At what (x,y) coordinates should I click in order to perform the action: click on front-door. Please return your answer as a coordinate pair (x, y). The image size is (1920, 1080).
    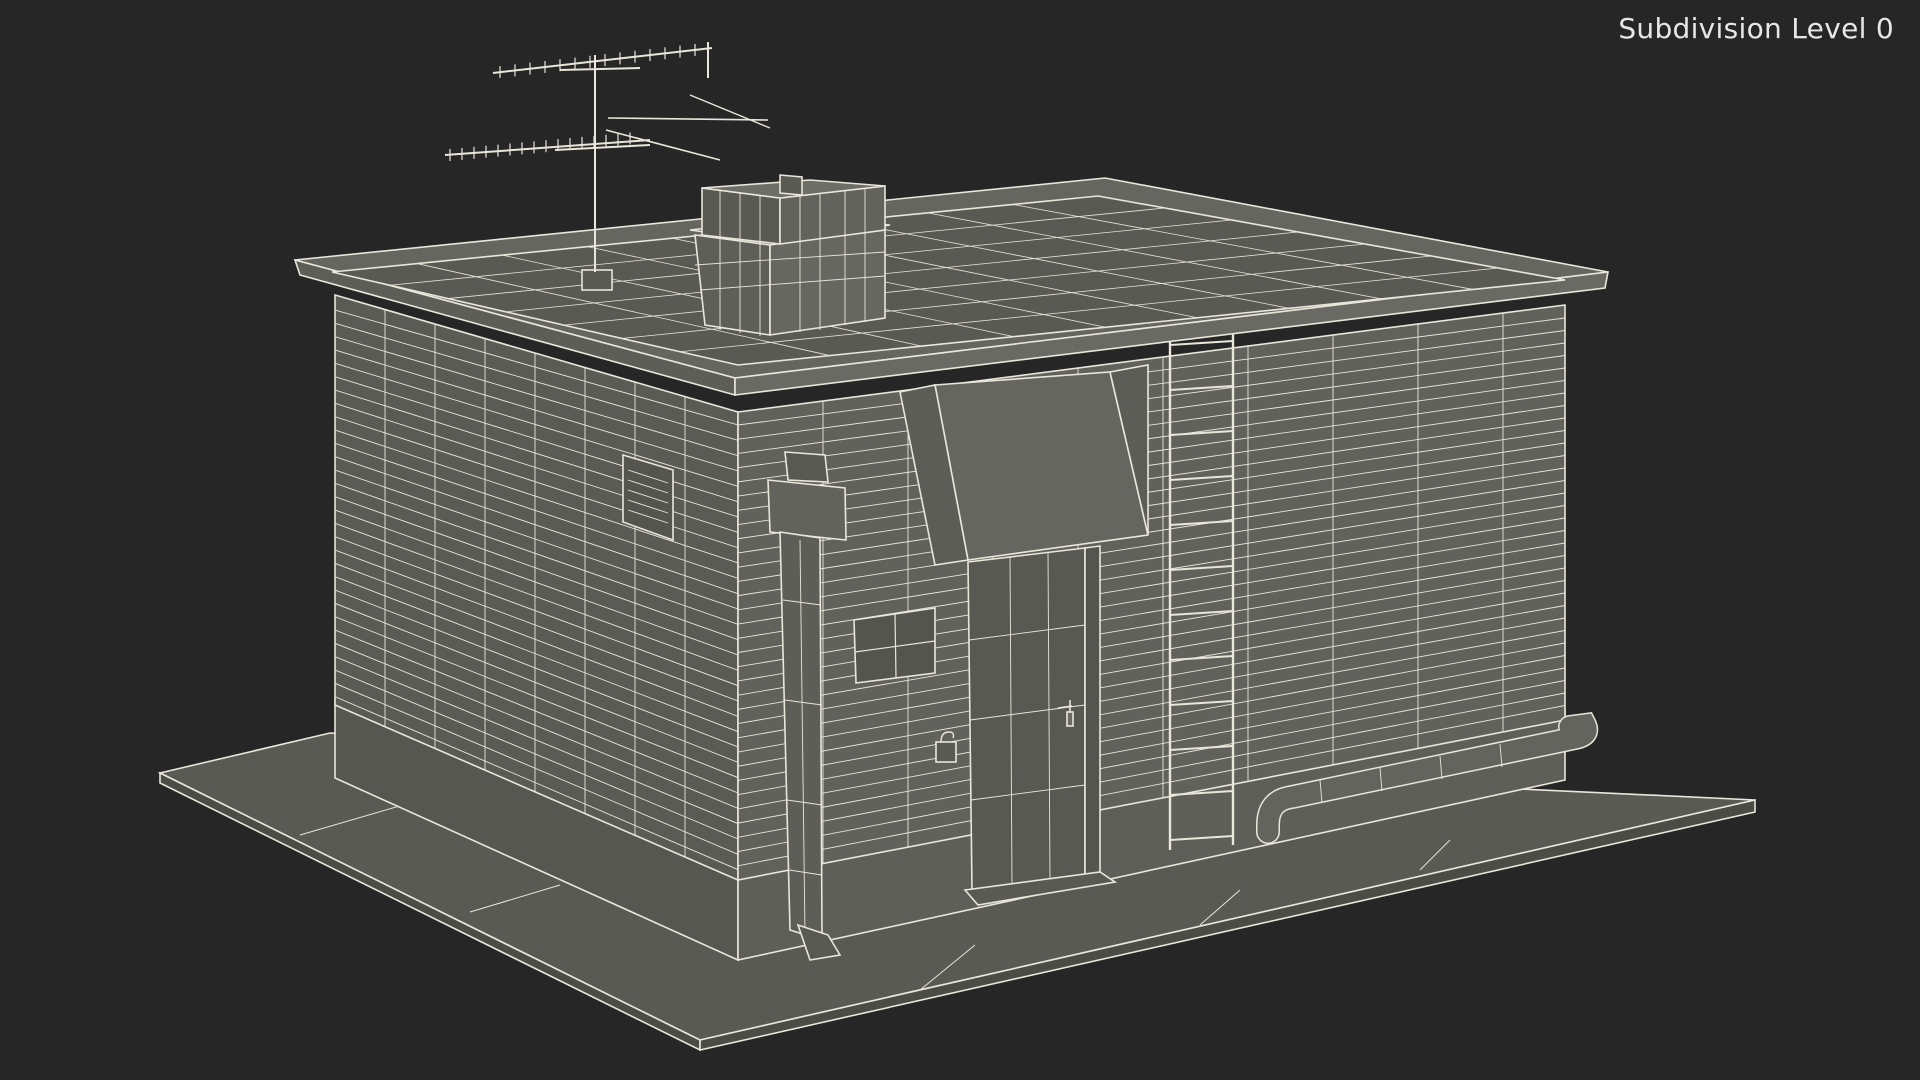
    Looking at the image, I should click on (1040, 725).